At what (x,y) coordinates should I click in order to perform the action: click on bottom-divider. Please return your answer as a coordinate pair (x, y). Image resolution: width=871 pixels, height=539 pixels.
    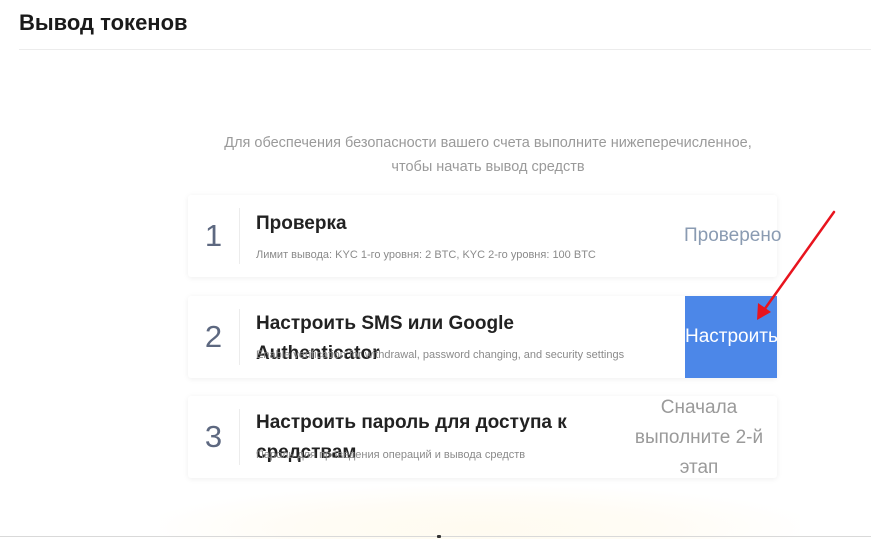
    Looking at the image, I should click on (435, 536).